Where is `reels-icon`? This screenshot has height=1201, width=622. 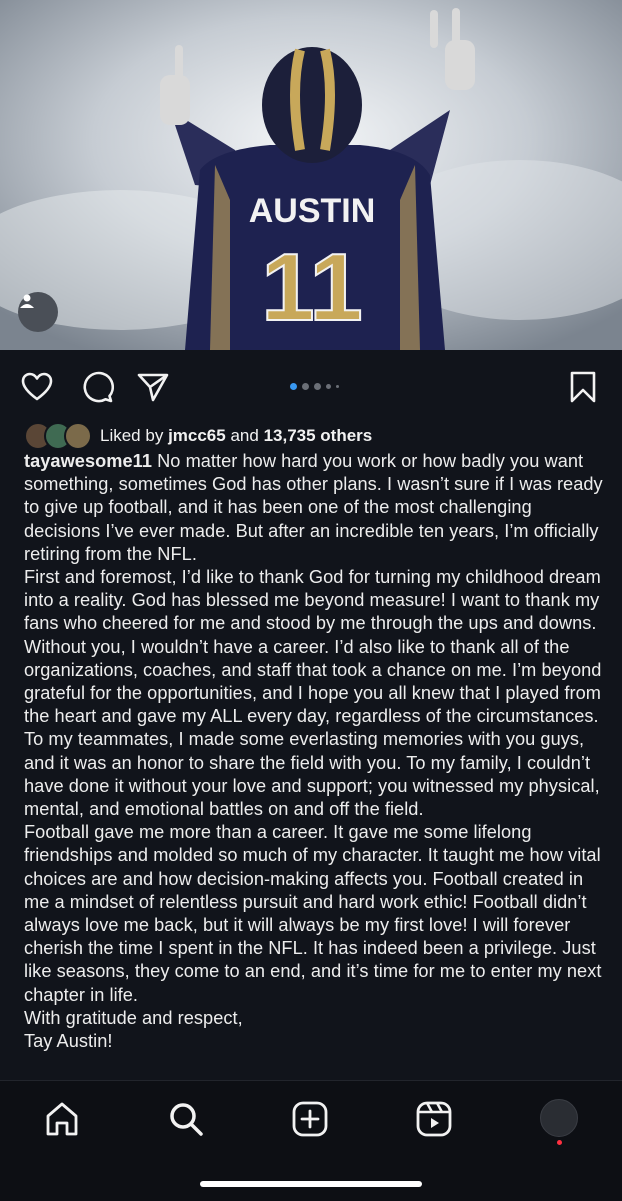 reels-icon is located at coordinates (434, 1119).